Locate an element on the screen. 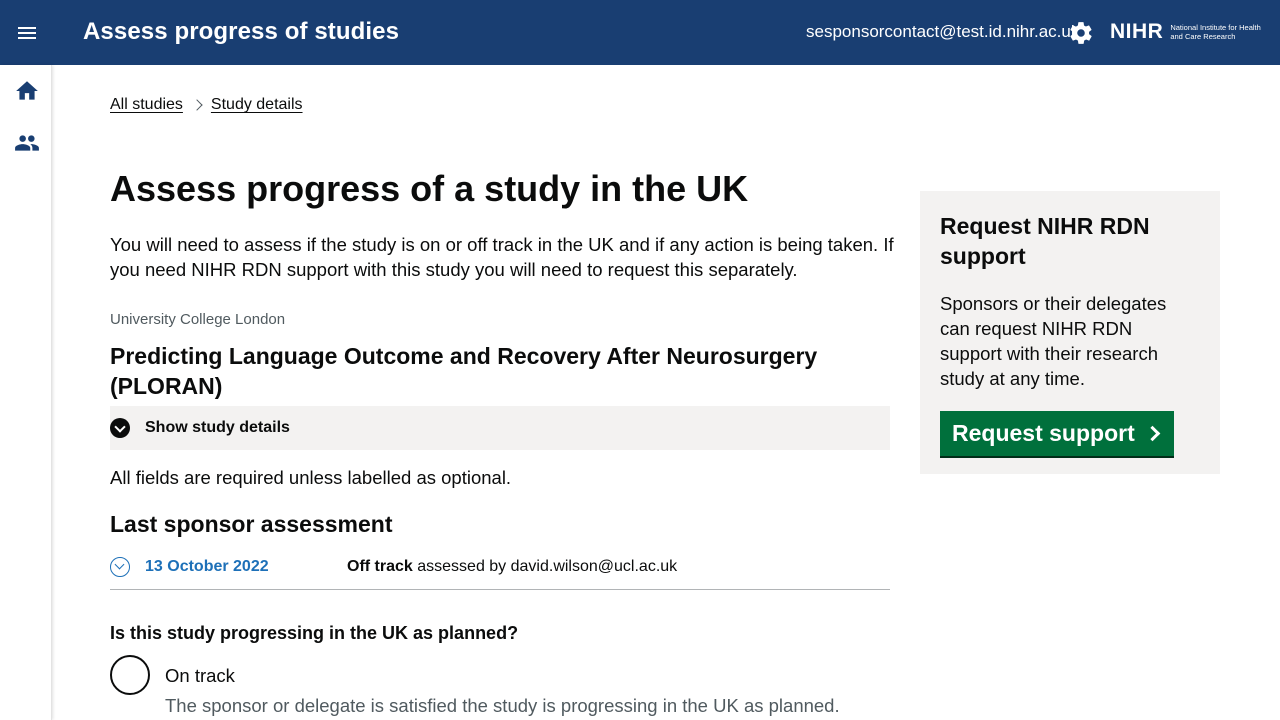 The image size is (1280, 720). radio-on-track-label: On track is located at coordinates (200, 676).